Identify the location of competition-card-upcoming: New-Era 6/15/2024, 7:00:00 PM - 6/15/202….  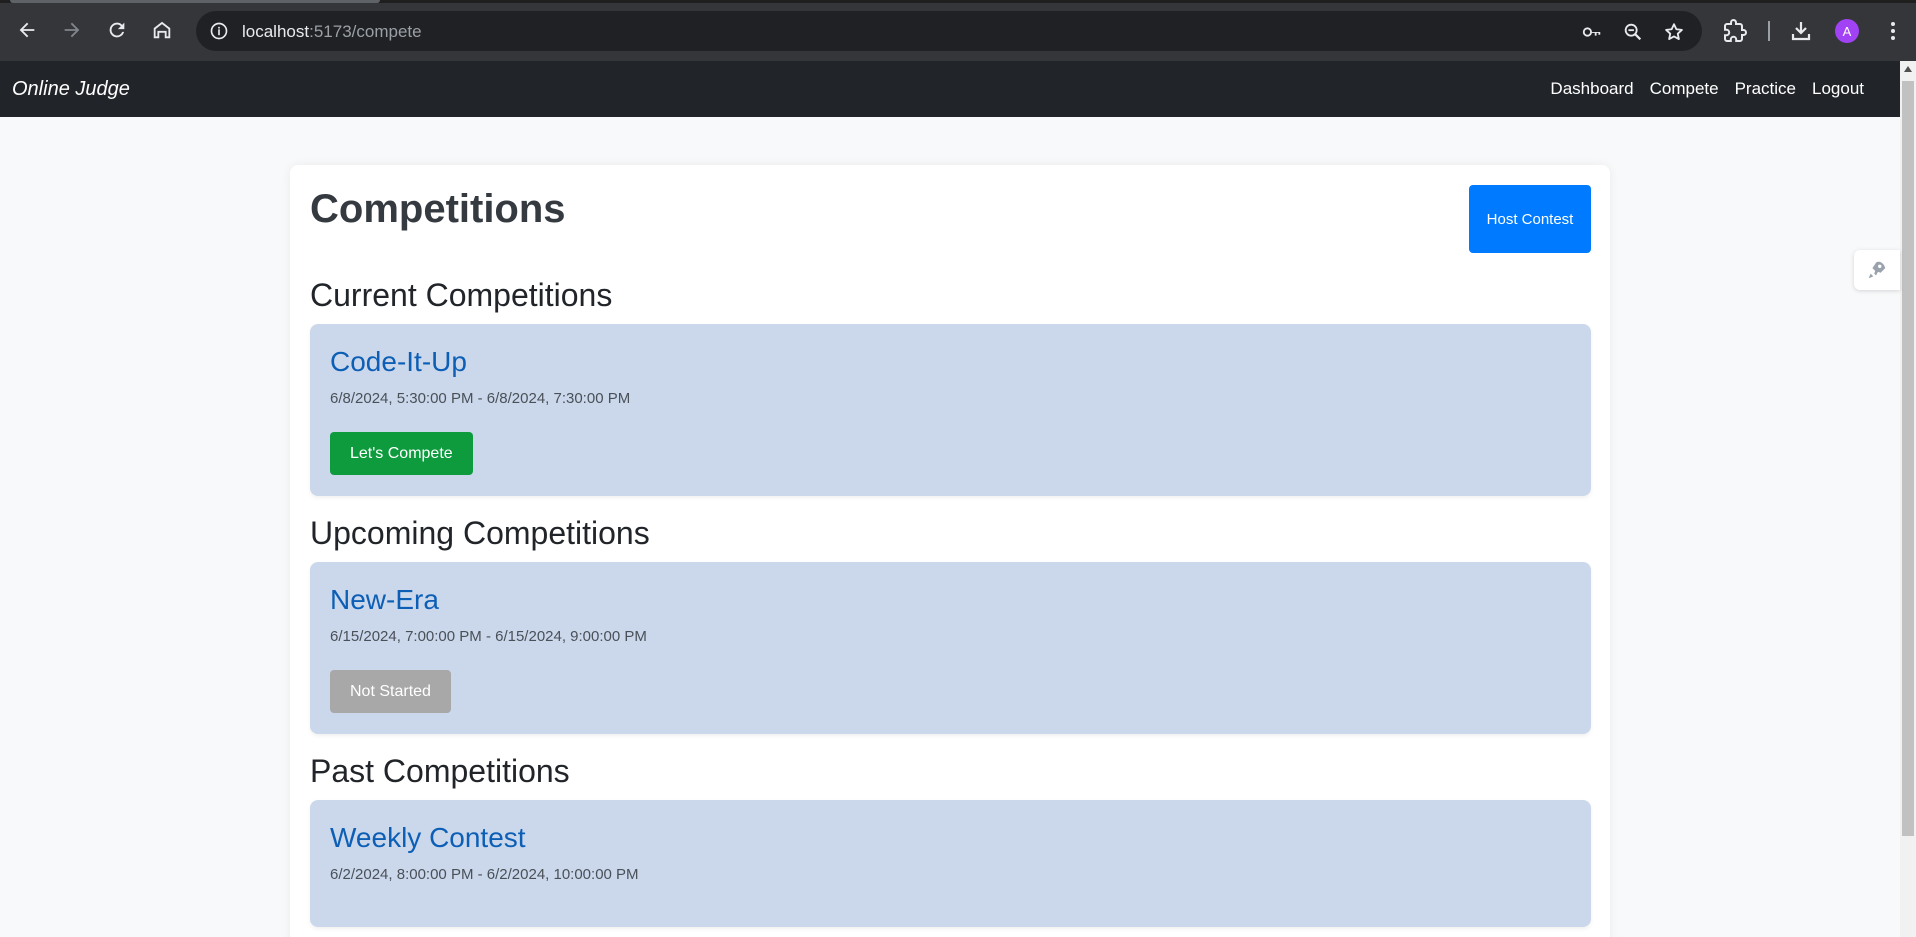
(950, 648).